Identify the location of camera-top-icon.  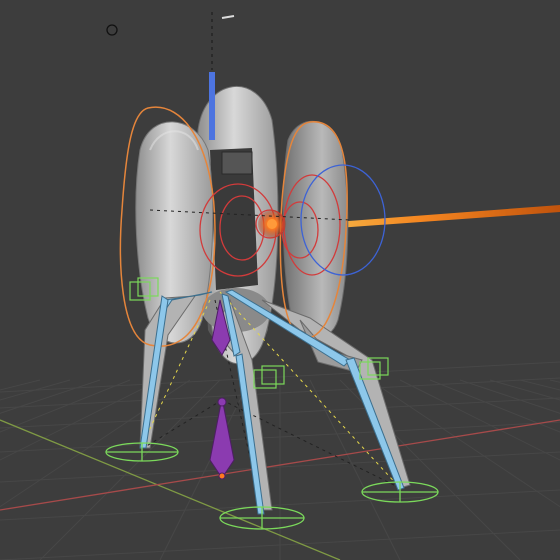
(228, 17).